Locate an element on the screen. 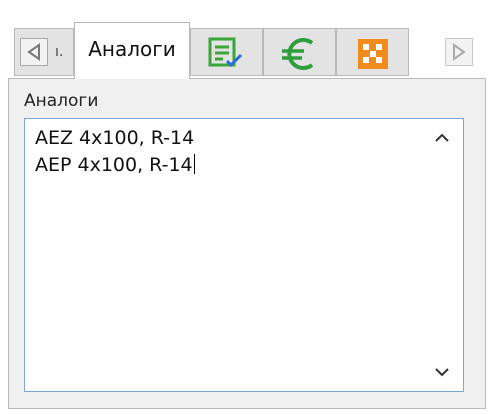 The image size is (490, 414). checklist-icon is located at coordinates (225, 52).